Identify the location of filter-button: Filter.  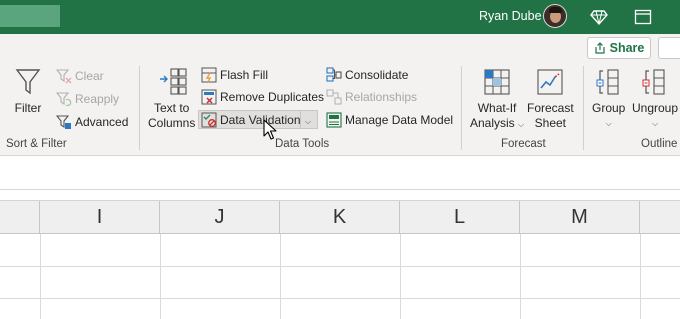
(28, 91).